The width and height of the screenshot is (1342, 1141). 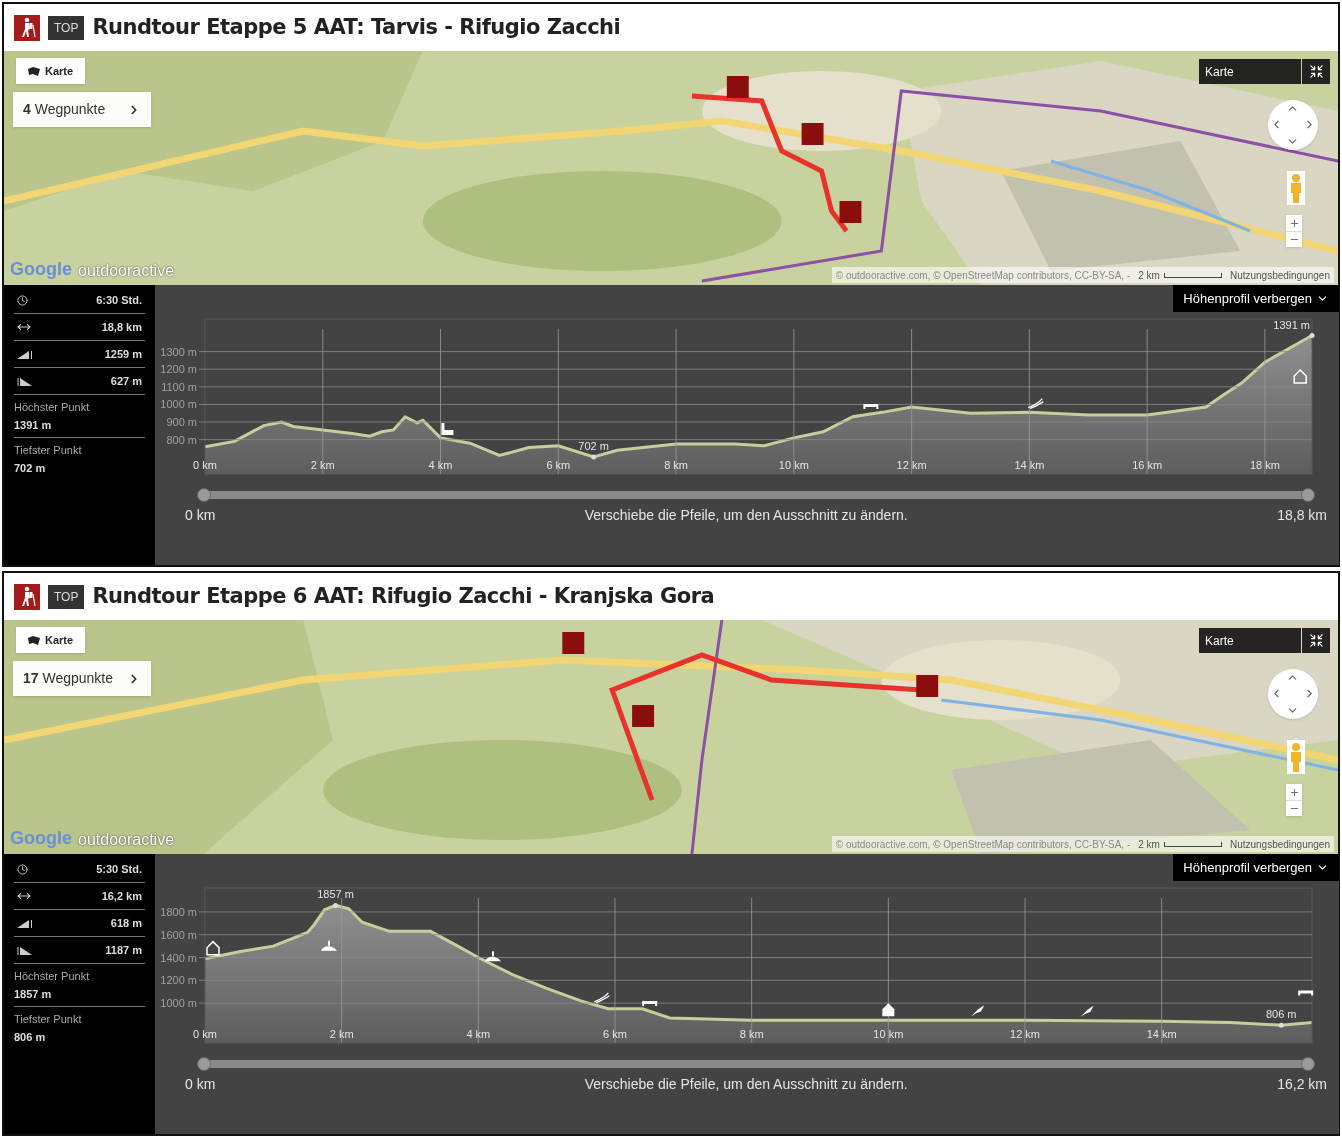 I want to click on axis-label: 1600 m, so click(x=178, y=934).